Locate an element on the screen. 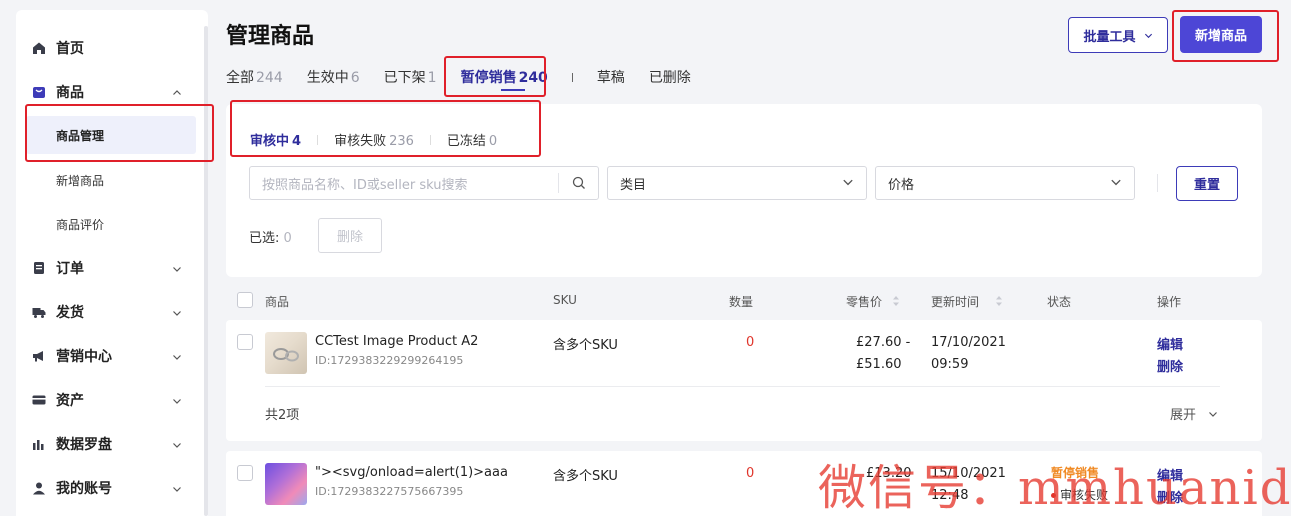 This screenshot has height=516, width=1291. sidebar-item-label: 发货 is located at coordinates (70, 313).